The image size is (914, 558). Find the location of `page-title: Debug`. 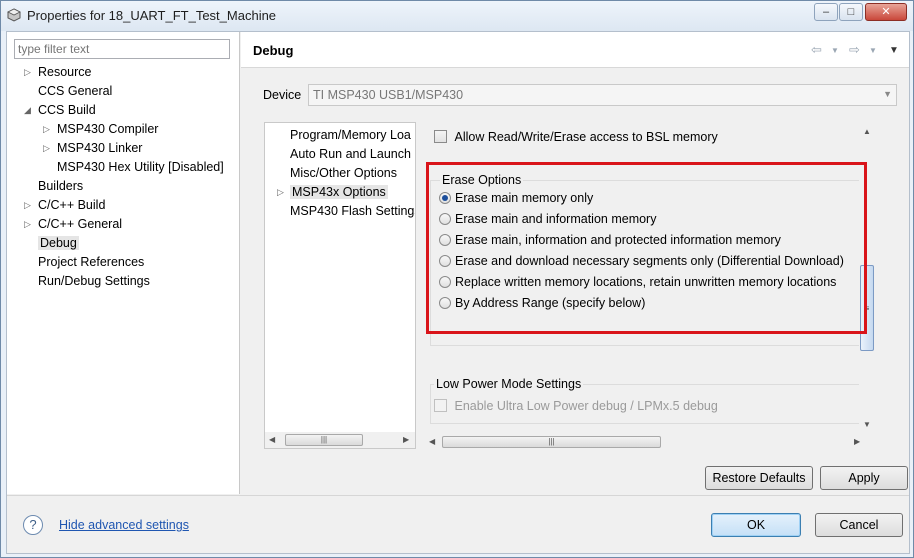

page-title: Debug is located at coordinates (273, 50).